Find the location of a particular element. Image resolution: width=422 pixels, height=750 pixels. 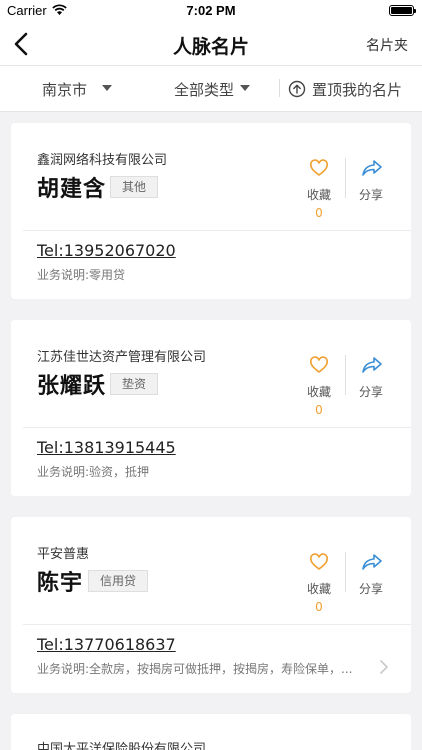

business-type-tag: 其他 is located at coordinates (134, 187).